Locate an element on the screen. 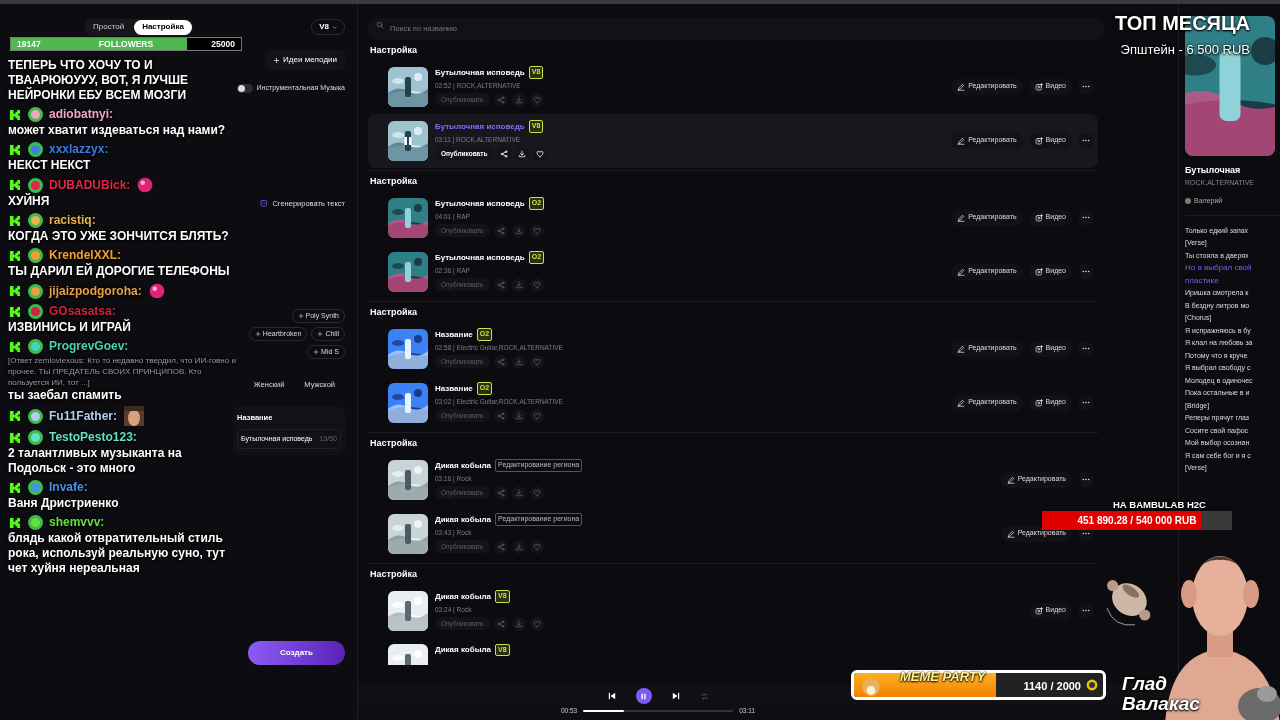 The height and width of the screenshot is (720, 1280). chat-message: может хватит издеваться над нами? is located at coordinates (117, 130).